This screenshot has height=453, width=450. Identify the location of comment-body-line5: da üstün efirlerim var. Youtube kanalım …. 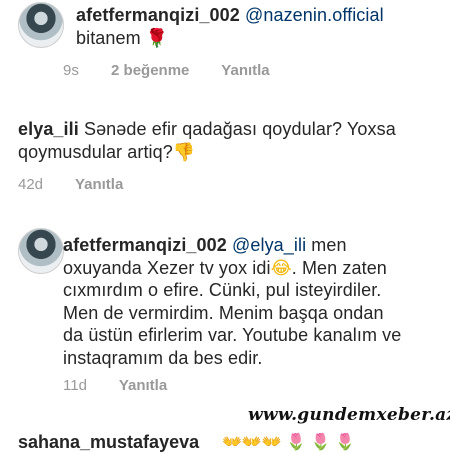
(232, 335).